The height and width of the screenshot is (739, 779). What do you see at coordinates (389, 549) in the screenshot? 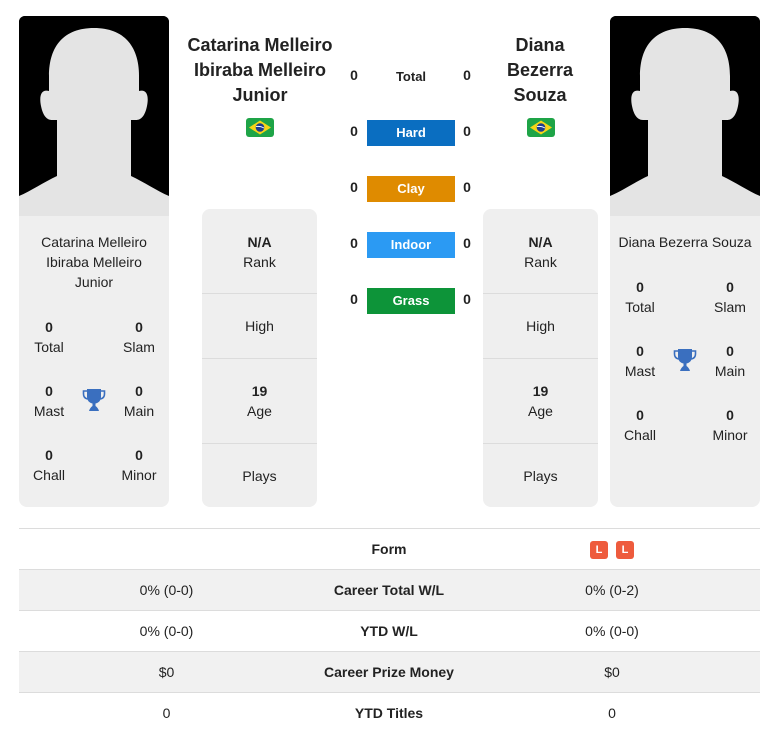
I see `form-label: Form` at bounding box center [389, 549].